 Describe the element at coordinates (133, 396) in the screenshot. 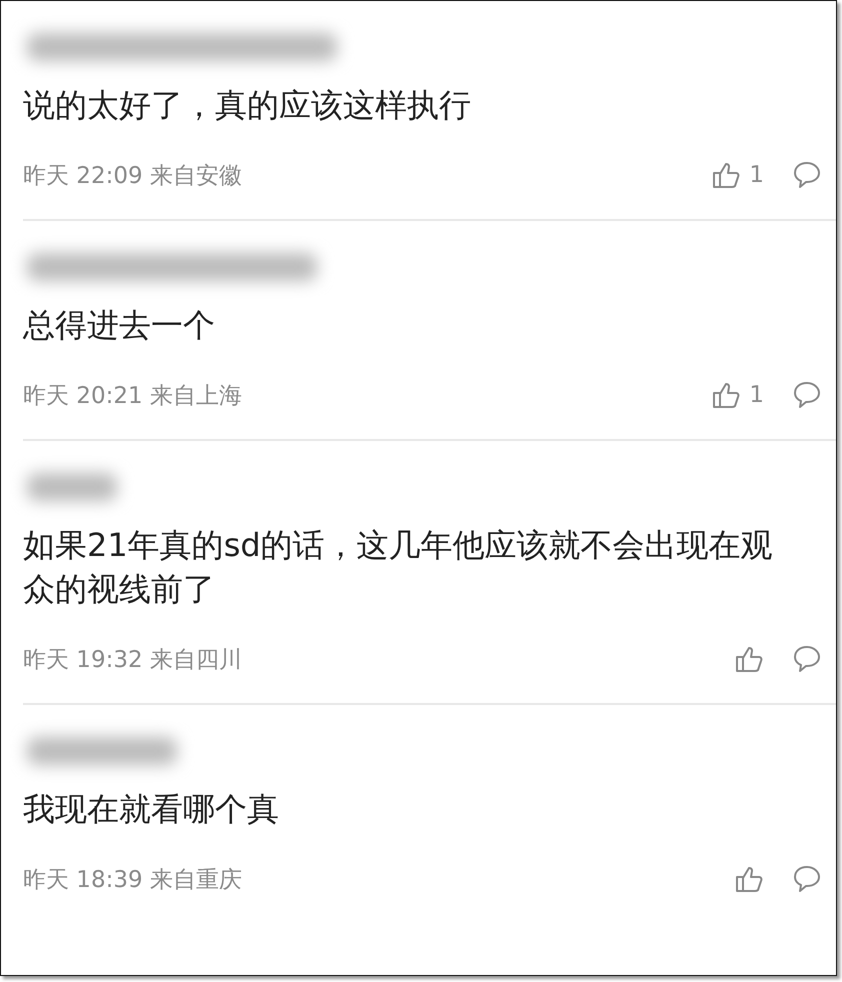

I see `comment-meta: 昨天 20:21 来自上海` at that location.